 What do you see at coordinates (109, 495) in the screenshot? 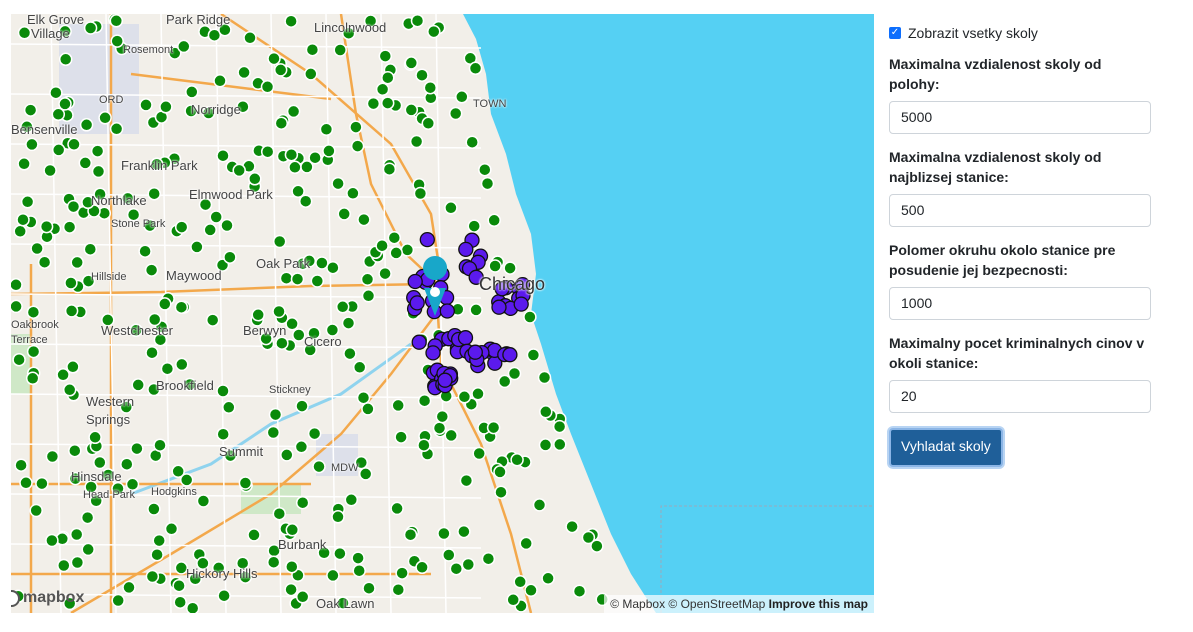
I see `map-label: Head Park` at bounding box center [109, 495].